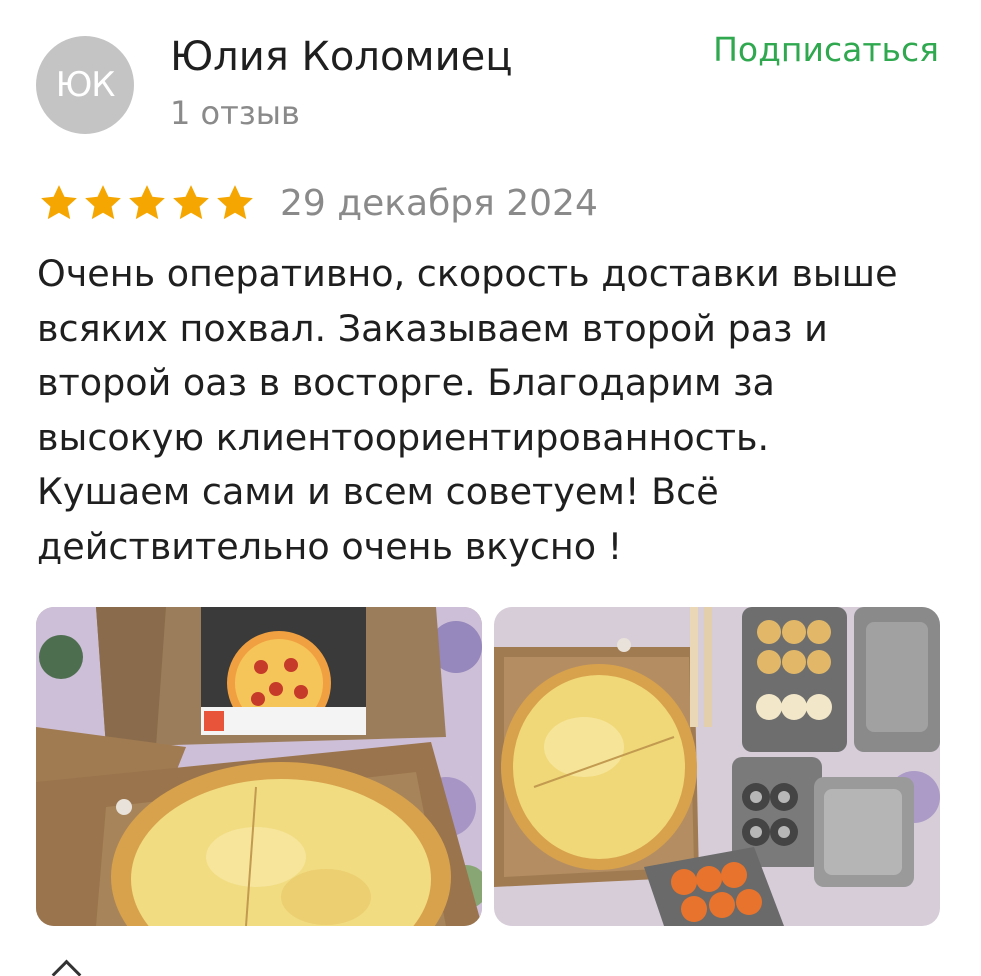  I want to click on author-name: Юлия Коломиец, so click(341, 57).